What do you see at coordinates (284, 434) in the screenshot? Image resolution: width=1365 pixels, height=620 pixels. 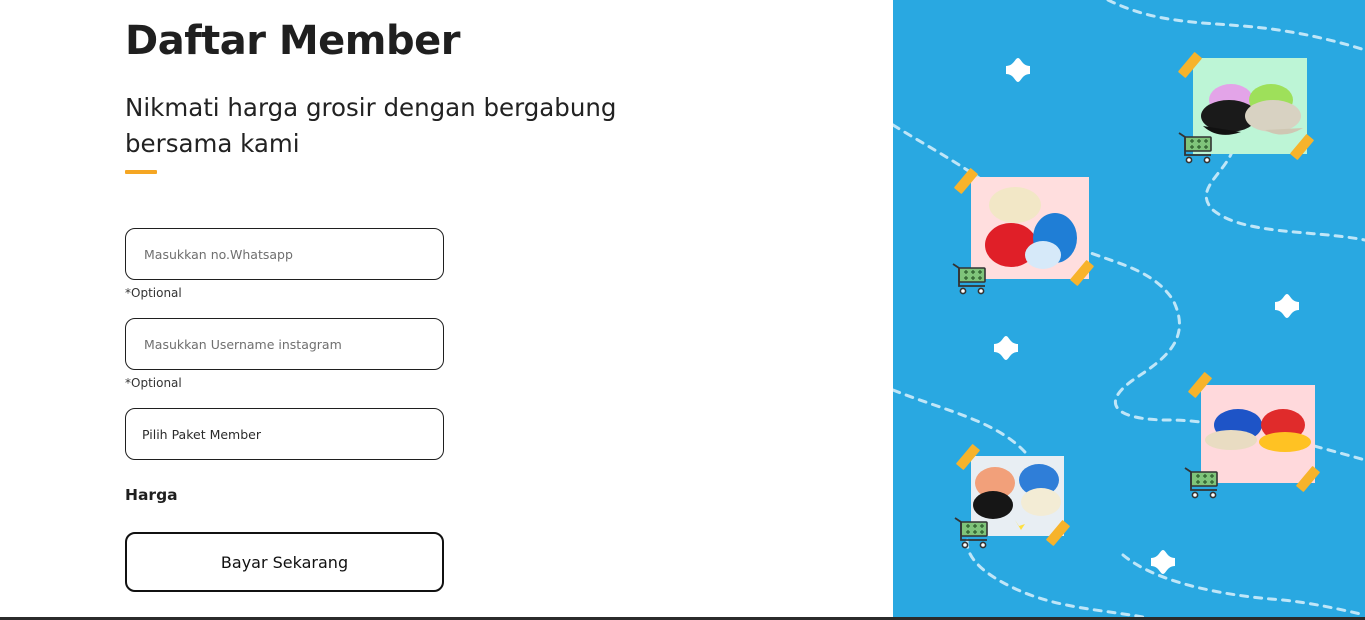 I see `member-package-select: Pilih Paket Member` at bounding box center [284, 434].